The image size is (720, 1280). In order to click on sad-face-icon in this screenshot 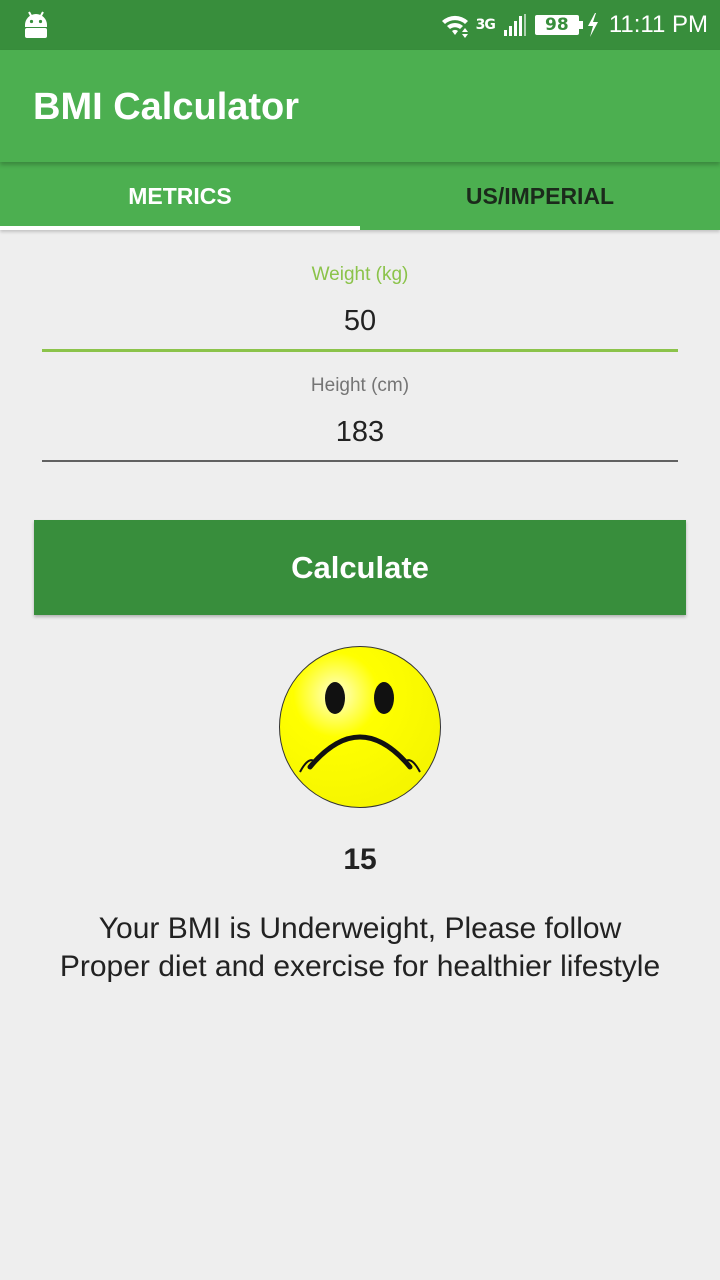, I will do `click(360, 727)`.